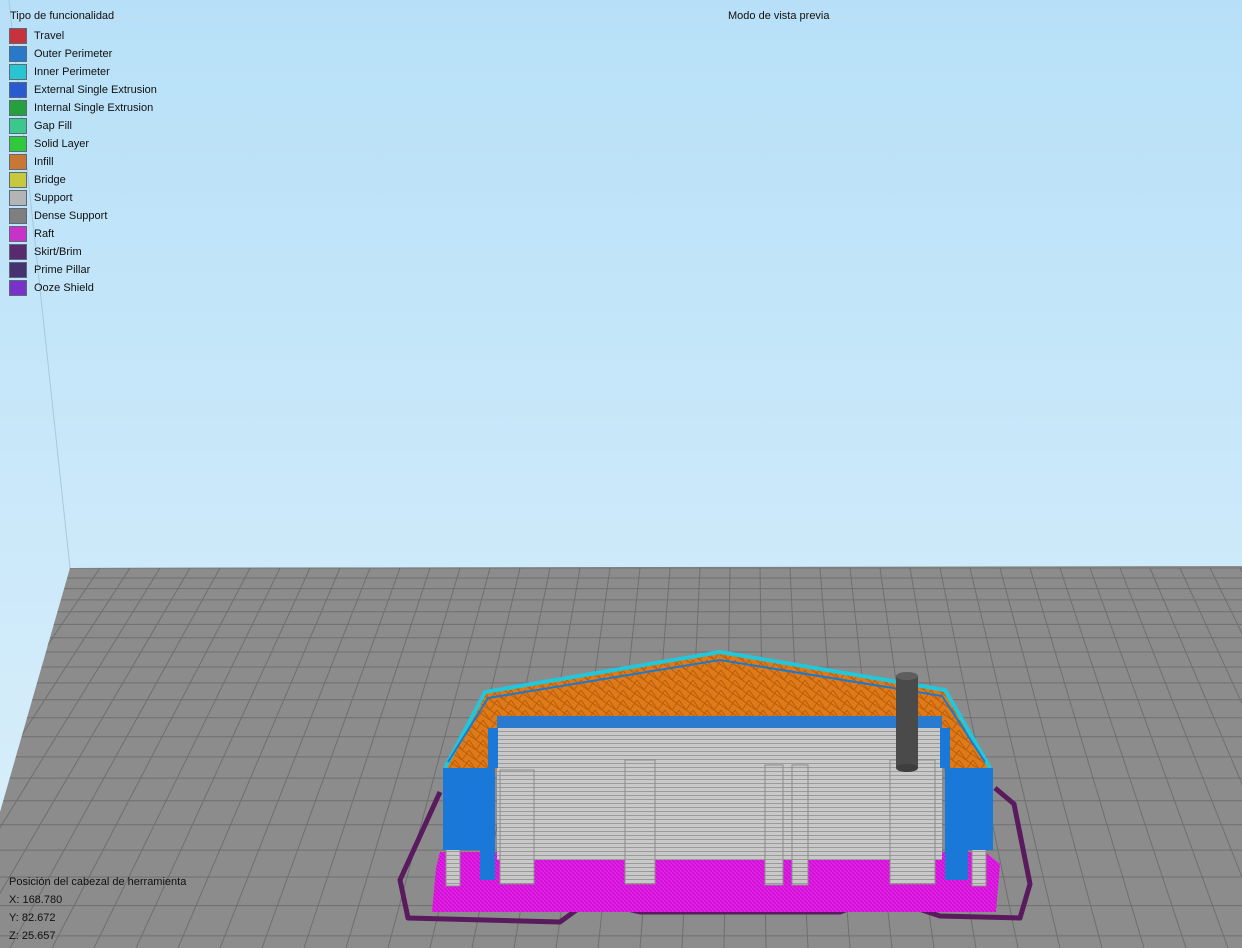  Describe the element at coordinates (95, 90) in the screenshot. I see `legend-label: External Single Extrusion` at that location.